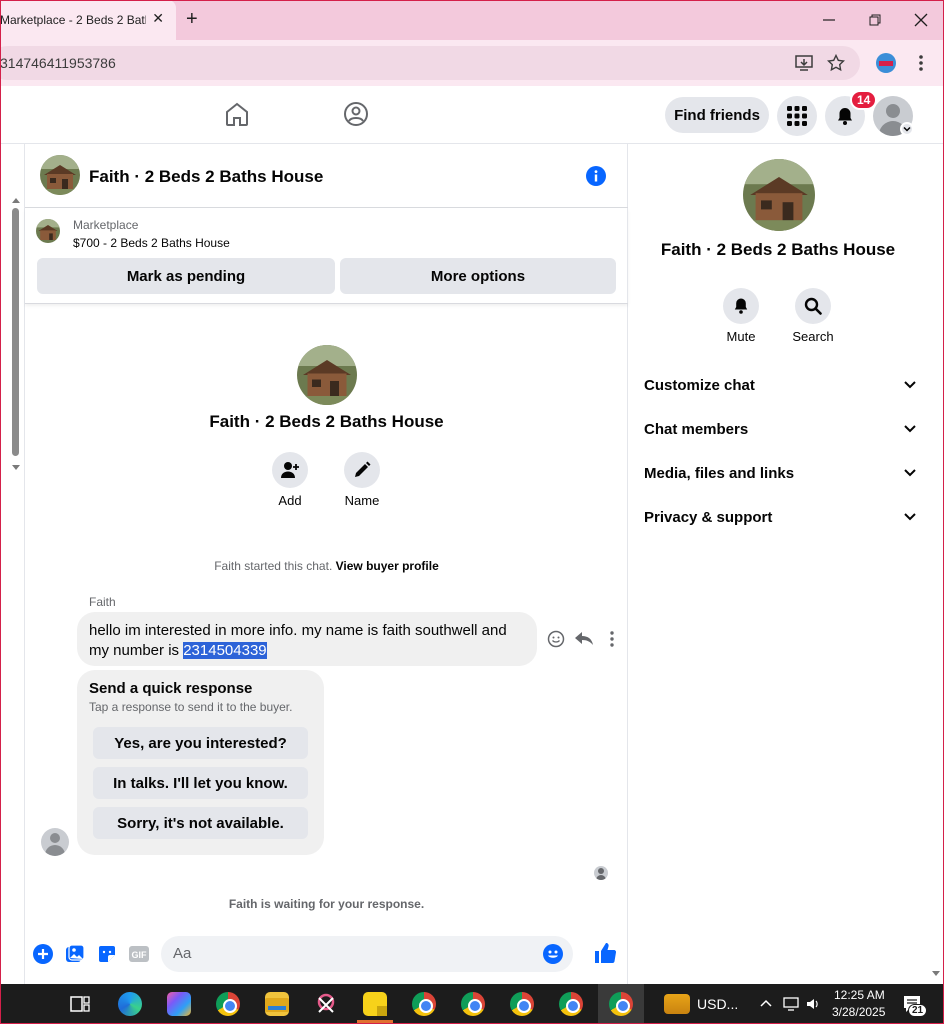 This screenshot has height=1024, width=944. I want to click on chrome-profile-4-icon, so click(522, 1004).